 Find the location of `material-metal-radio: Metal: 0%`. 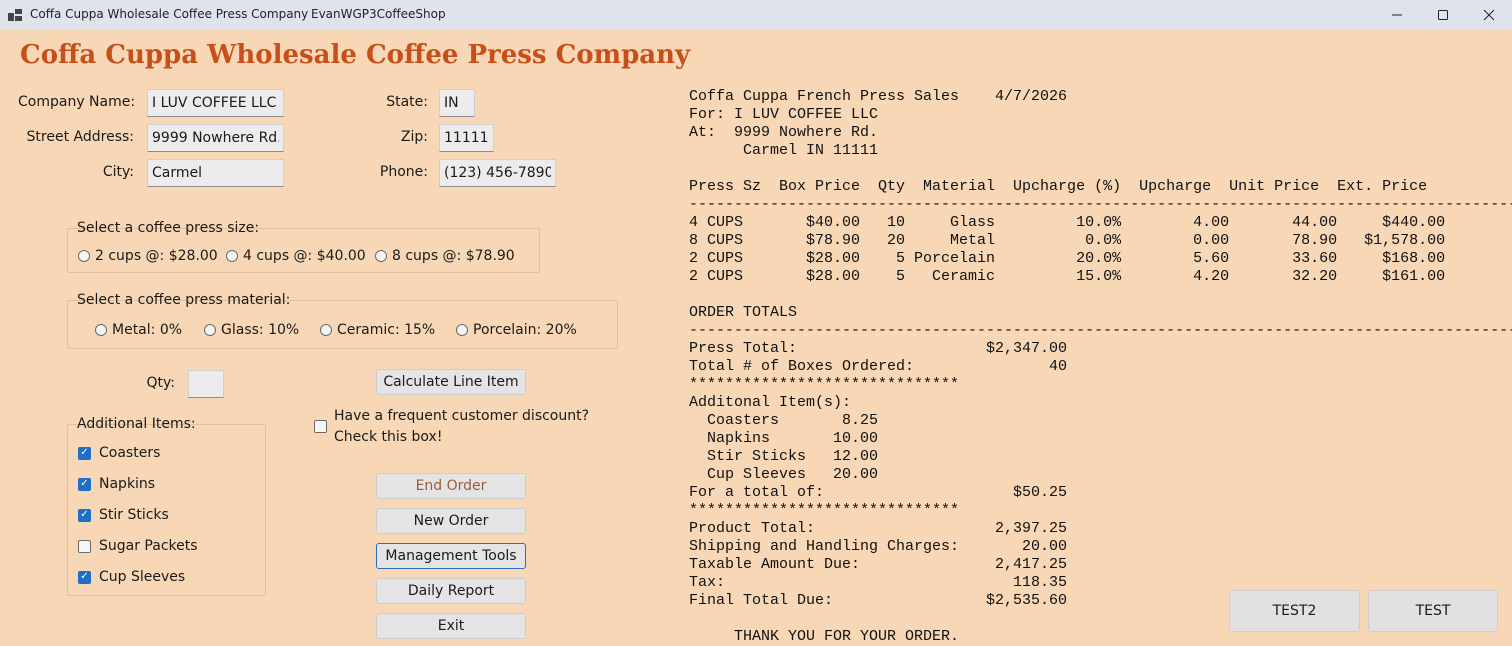

material-metal-radio: Metal: 0% is located at coordinates (138, 330).